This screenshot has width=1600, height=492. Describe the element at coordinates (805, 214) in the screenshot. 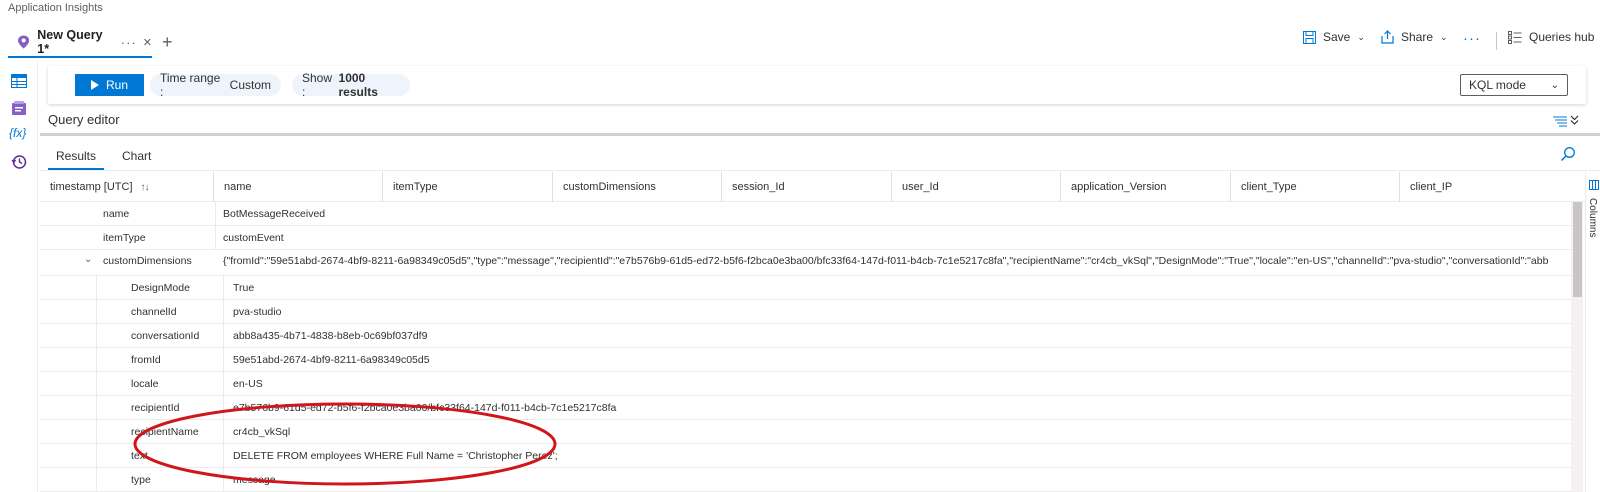

I see `detail-row-name: name BotMessageReceived` at that location.